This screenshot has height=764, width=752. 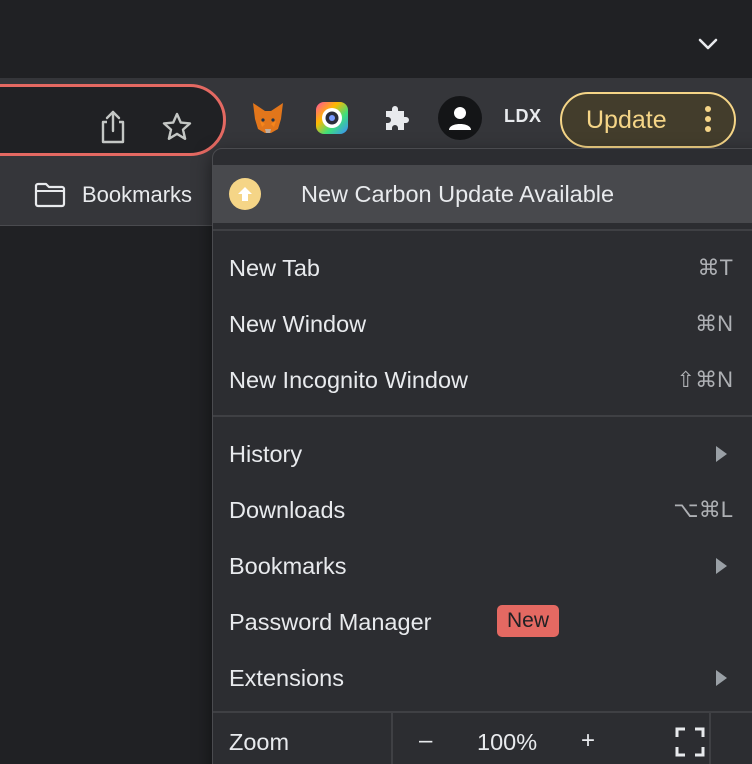 I want to click on update-available-item: New Carbon Update Available, so click(x=482, y=194).